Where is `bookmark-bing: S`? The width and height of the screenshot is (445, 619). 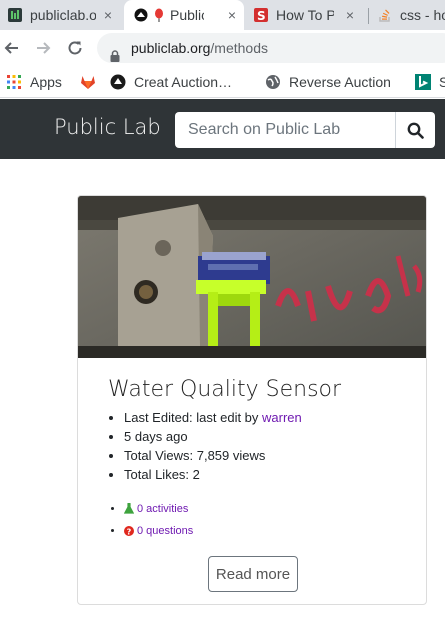 bookmark-bing: S is located at coordinates (430, 82).